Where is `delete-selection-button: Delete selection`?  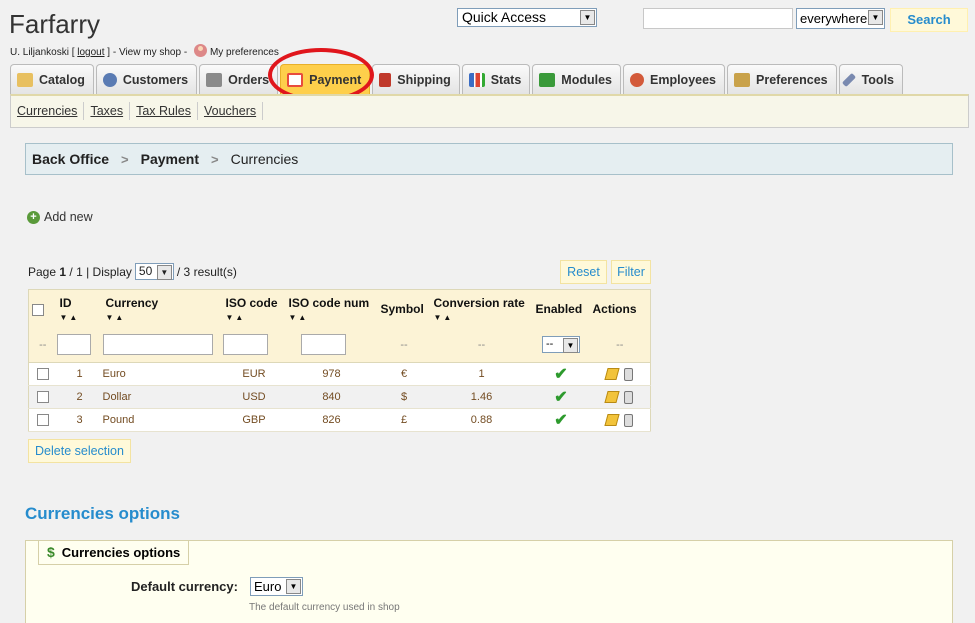
delete-selection-button: Delete selection is located at coordinates (79, 451).